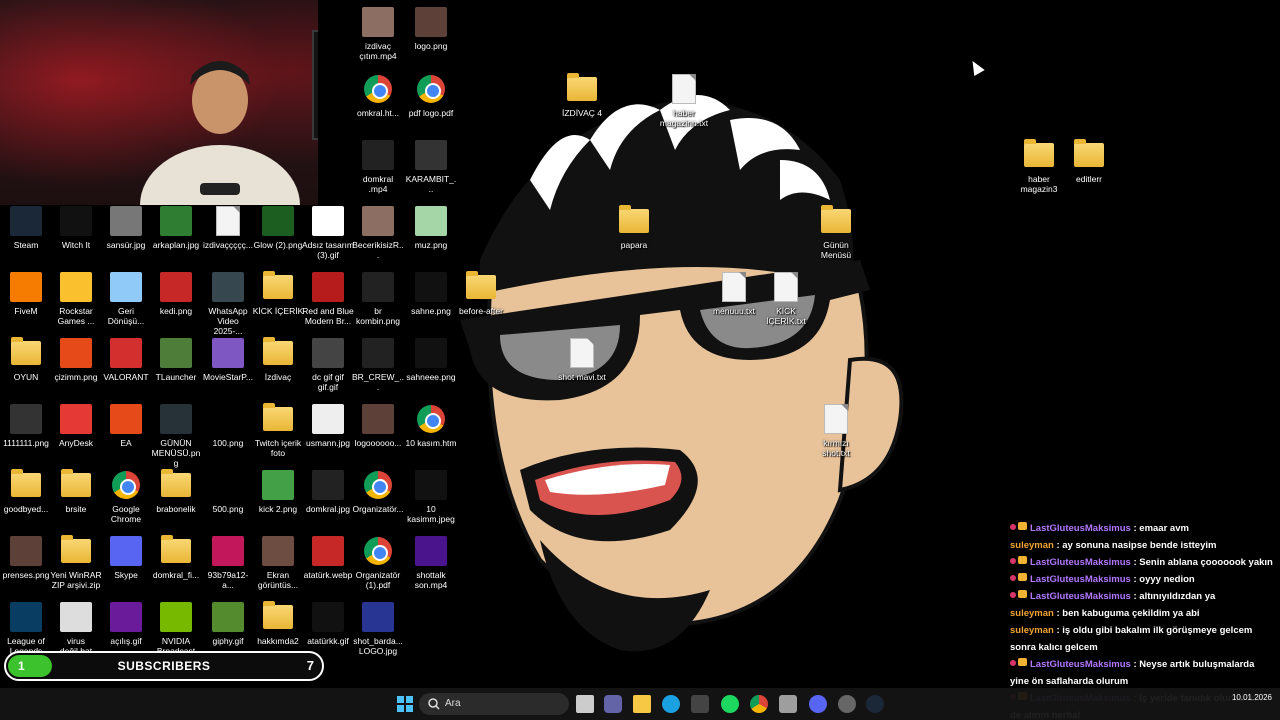 The image size is (1280, 720). What do you see at coordinates (613, 704) in the screenshot?
I see `teams-icon` at bounding box center [613, 704].